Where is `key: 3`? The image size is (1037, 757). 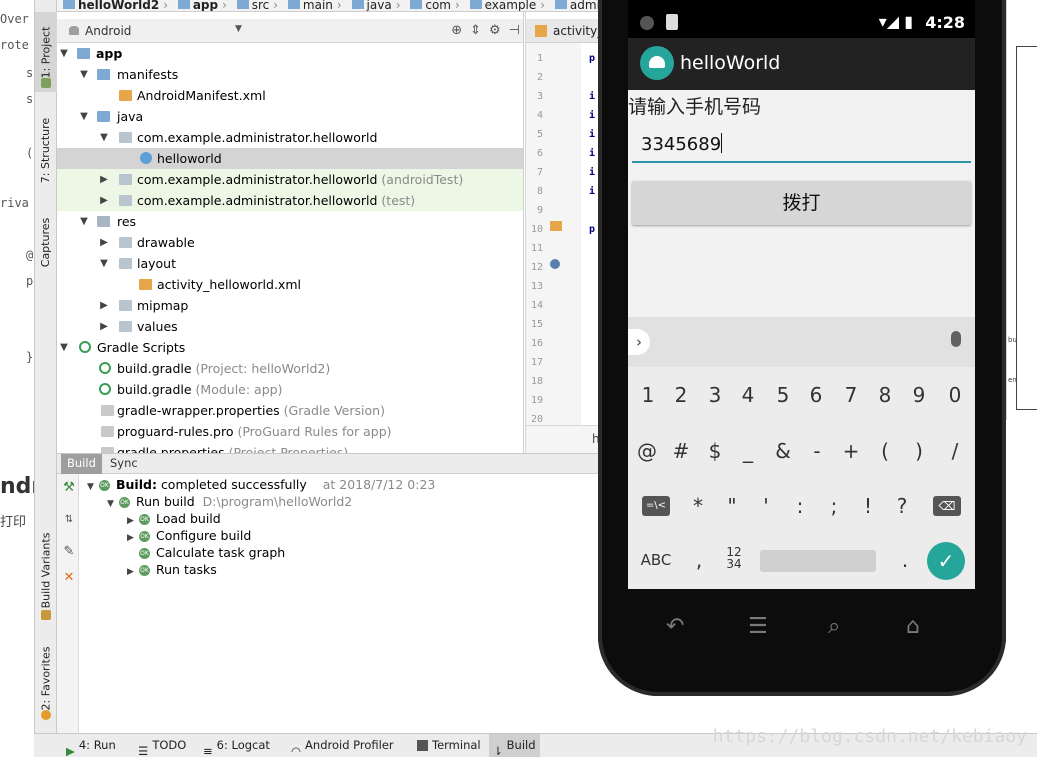
key: 3 is located at coordinates (715, 395).